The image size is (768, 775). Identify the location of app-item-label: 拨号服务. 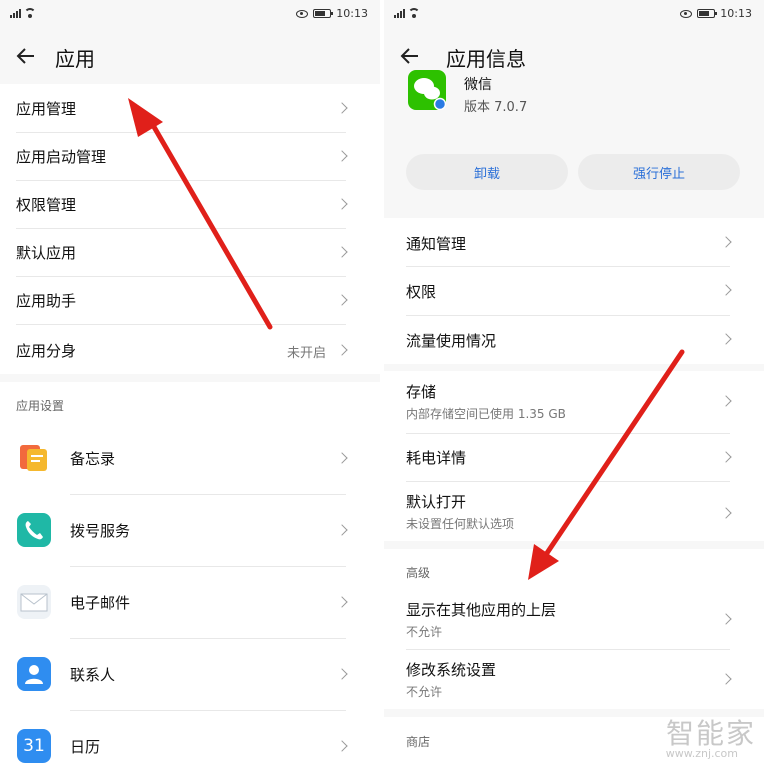
(100, 531).